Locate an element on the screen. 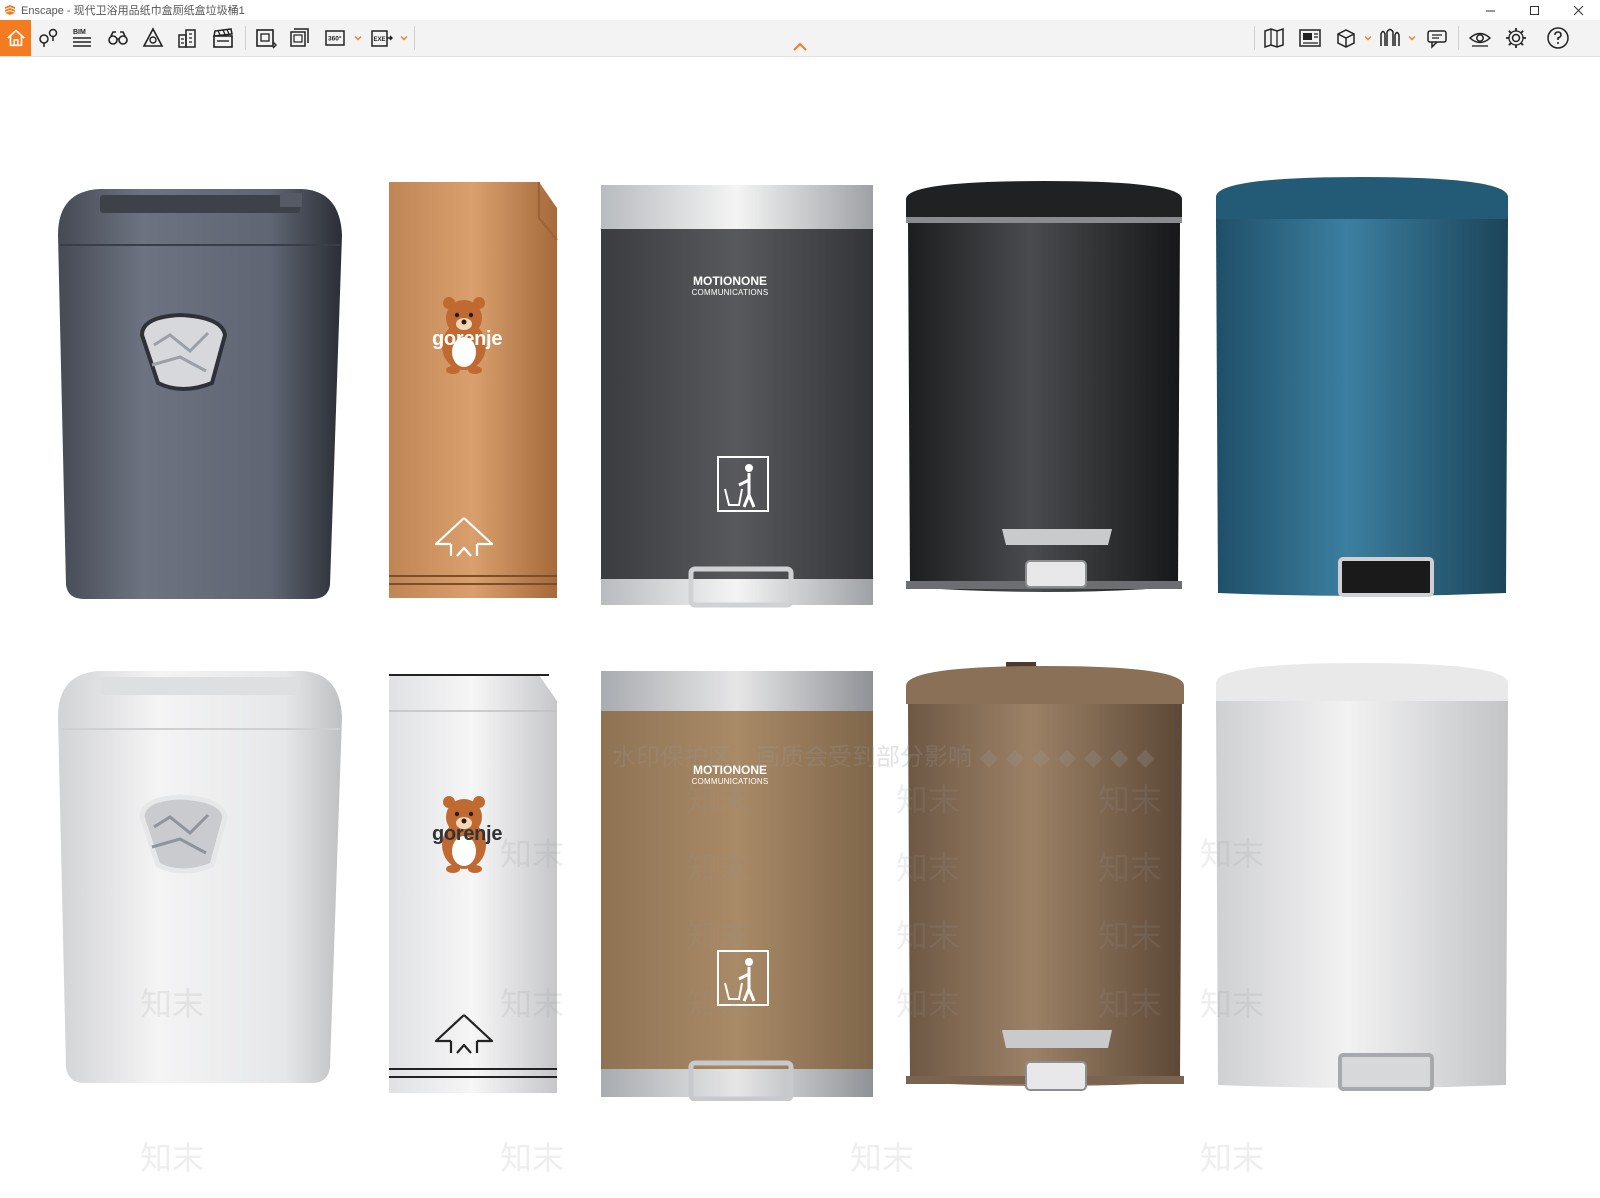 This screenshot has height=1198, width=1600. enscape-logo-icon is located at coordinates (10, 10).